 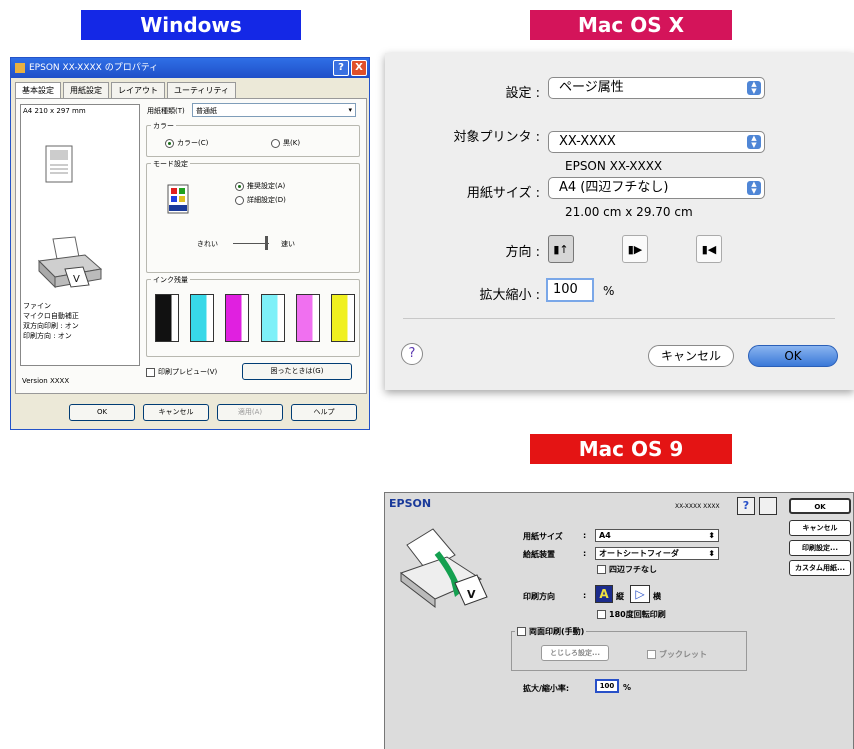 I want to click on paper-type-select: 普通紙 ▾, so click(x=274, y=110).